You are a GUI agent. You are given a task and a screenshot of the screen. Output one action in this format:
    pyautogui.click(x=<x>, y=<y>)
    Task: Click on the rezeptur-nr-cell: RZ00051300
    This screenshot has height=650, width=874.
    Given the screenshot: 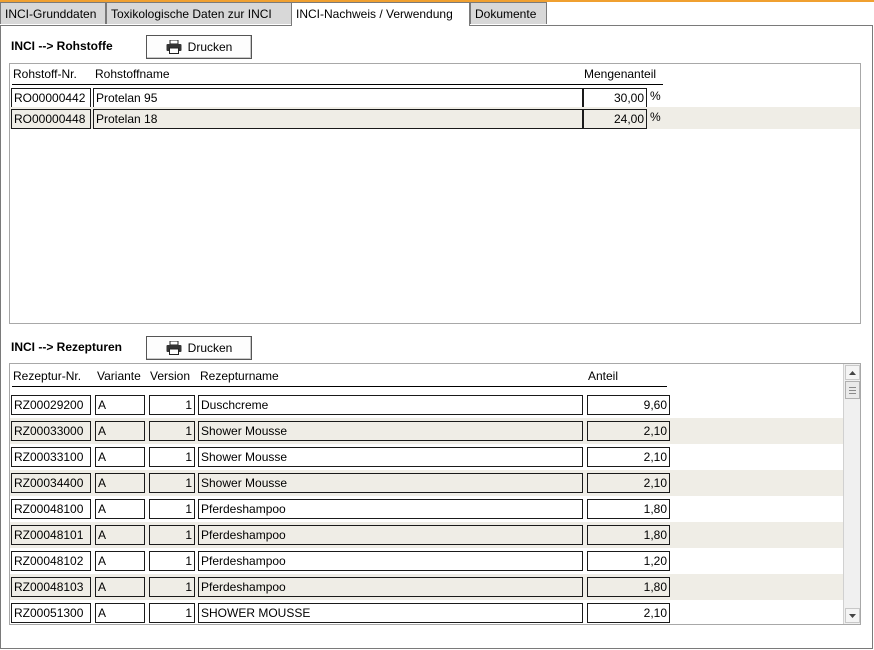 What is the action you would take?
    pyautogui.click(x=51, y=613)
    